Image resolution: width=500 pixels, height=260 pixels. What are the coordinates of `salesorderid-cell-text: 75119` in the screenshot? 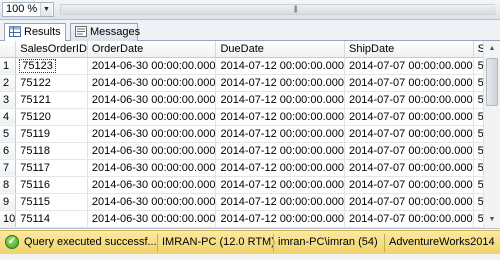 It's located at (35, 133).